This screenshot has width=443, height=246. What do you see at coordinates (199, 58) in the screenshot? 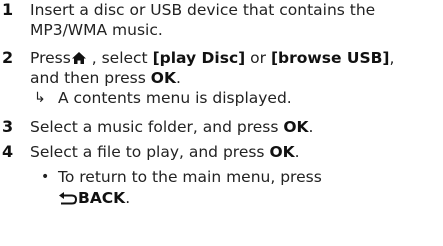
I see `option-play-disc: [play Disc]` at bounding box center [199, 58].